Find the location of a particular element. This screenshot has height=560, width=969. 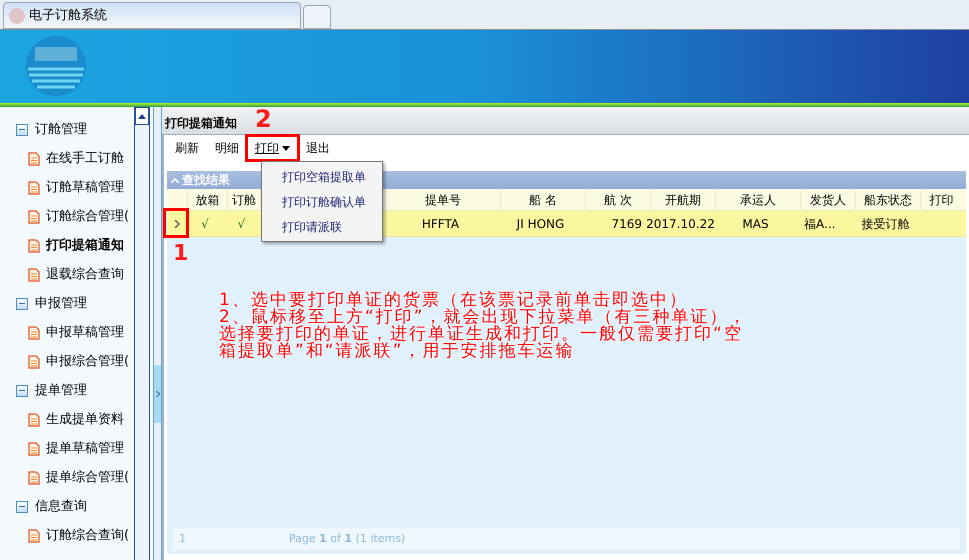

column-header: 开航期 is located at coordinates (682, 199).